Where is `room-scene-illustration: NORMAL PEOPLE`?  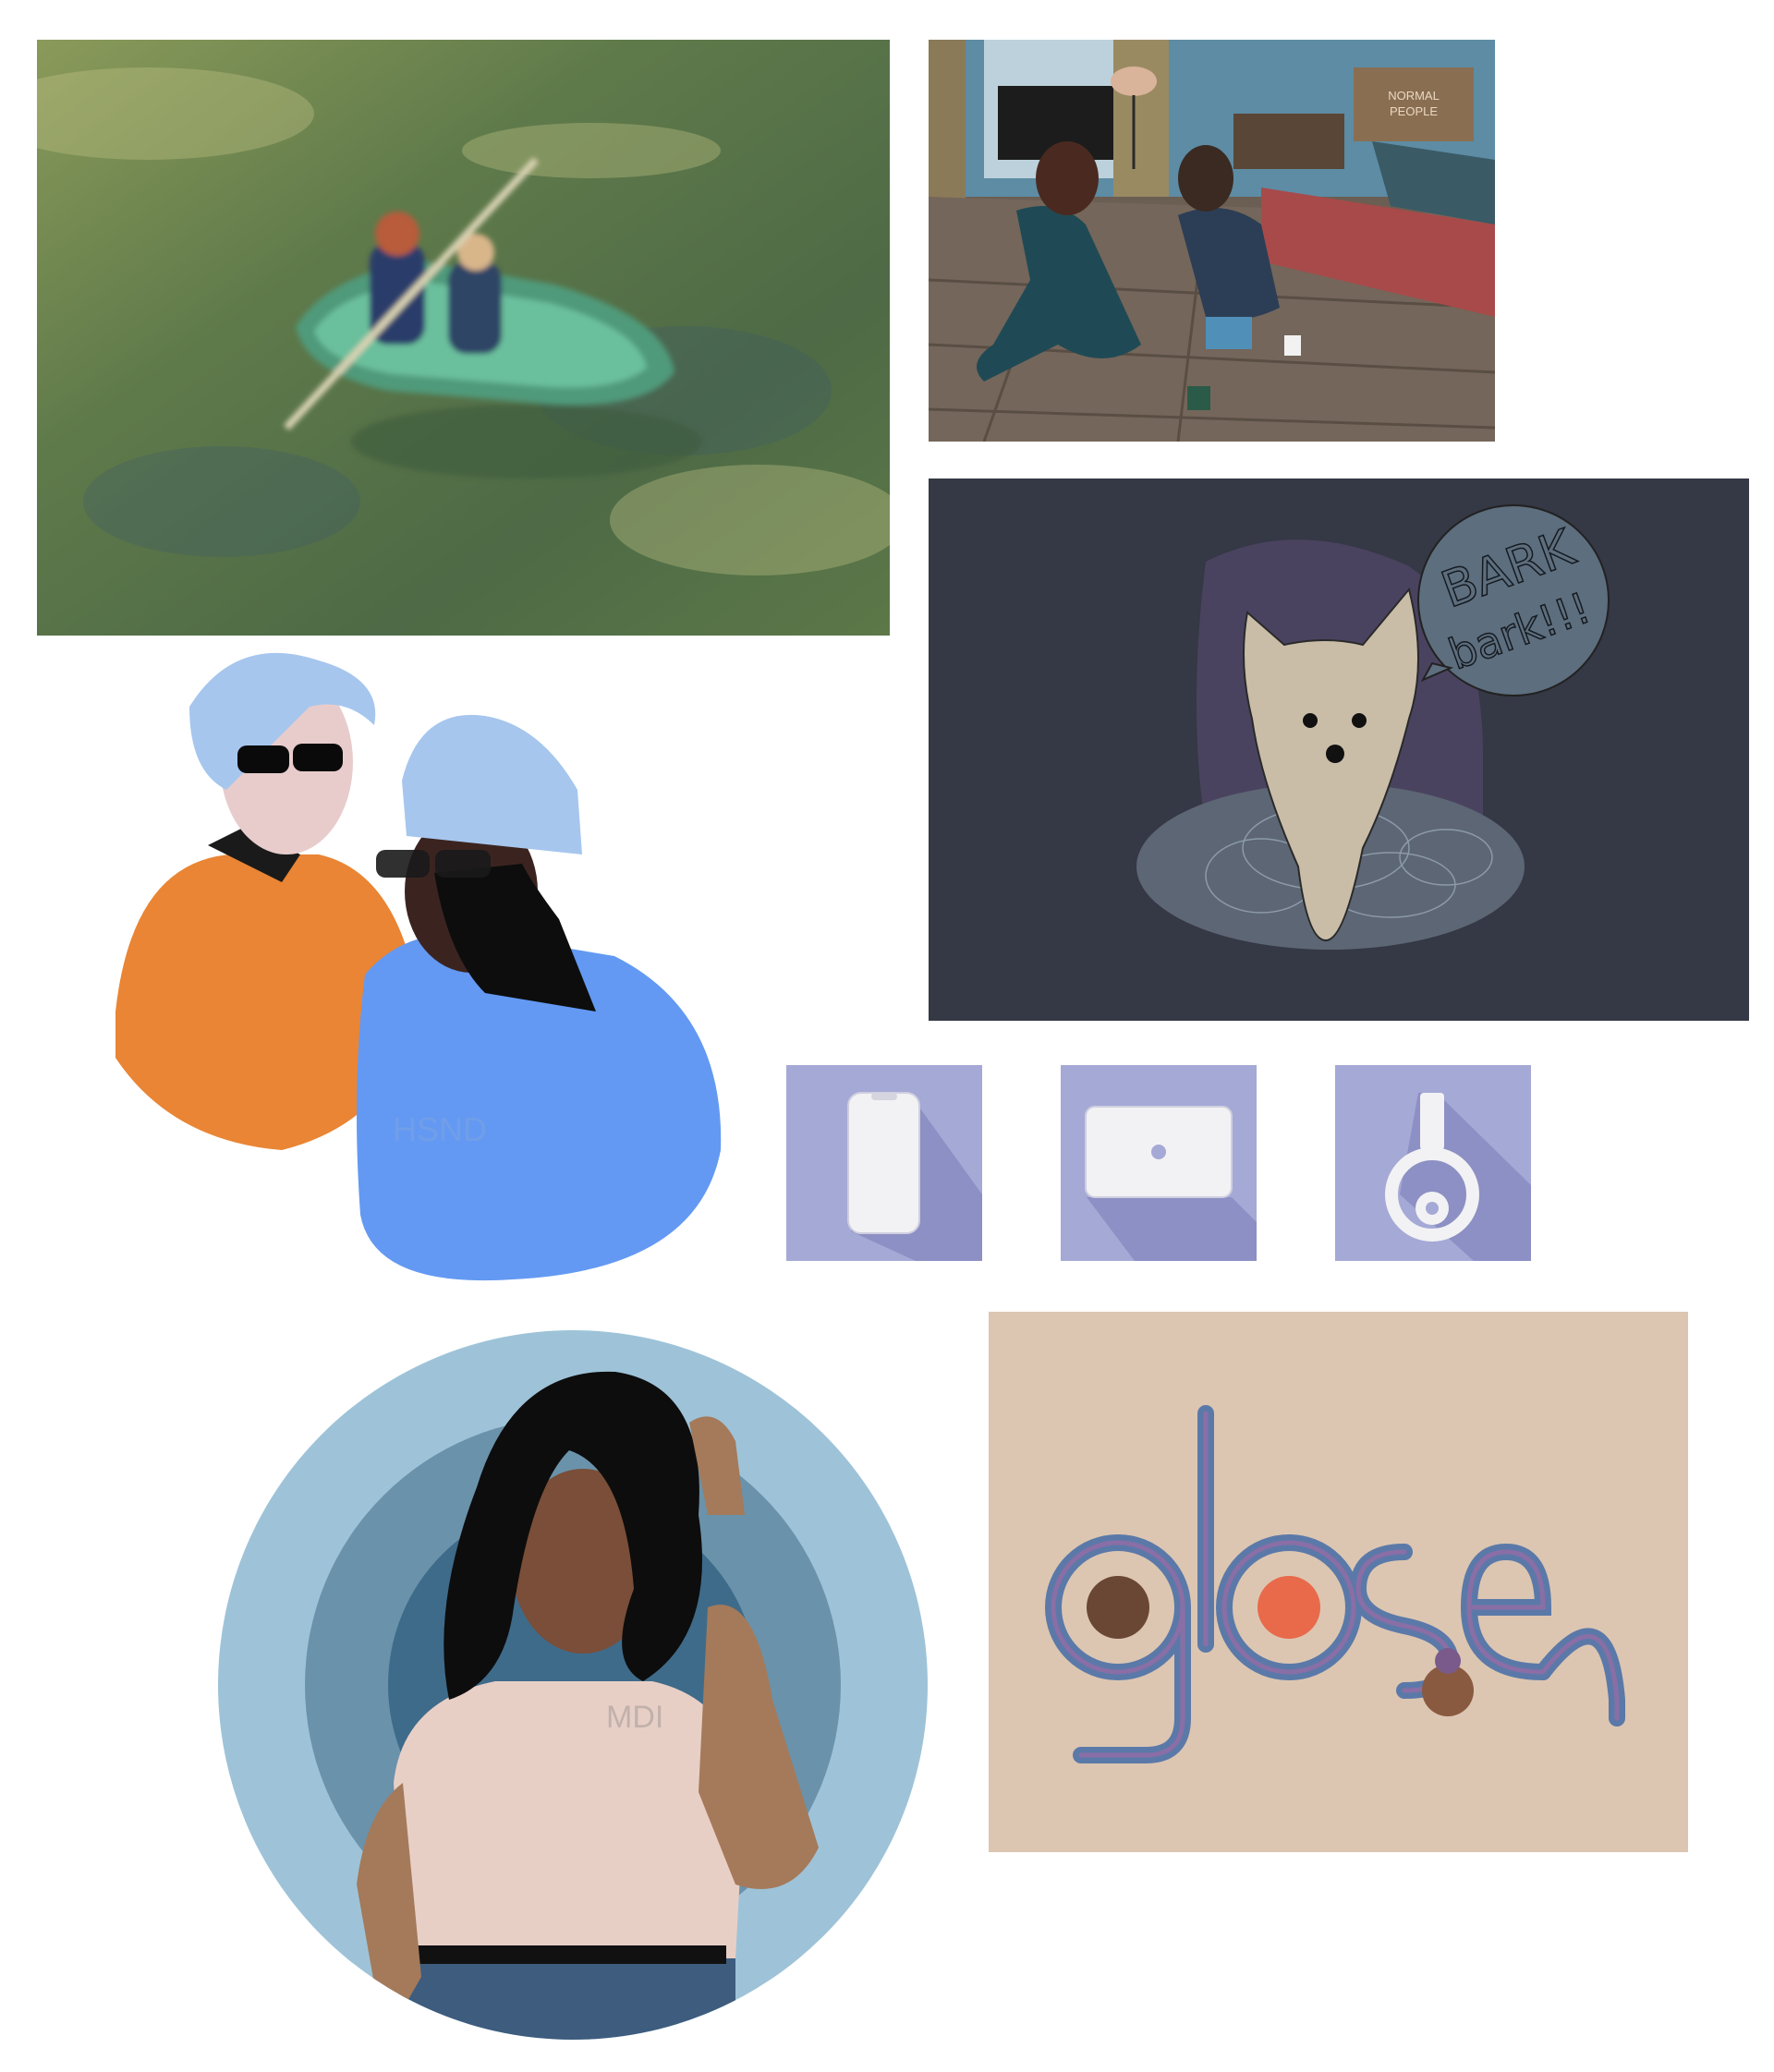 room-scene-illustration: NORMAL PEOPLE is located at coordinates (1212, 241).